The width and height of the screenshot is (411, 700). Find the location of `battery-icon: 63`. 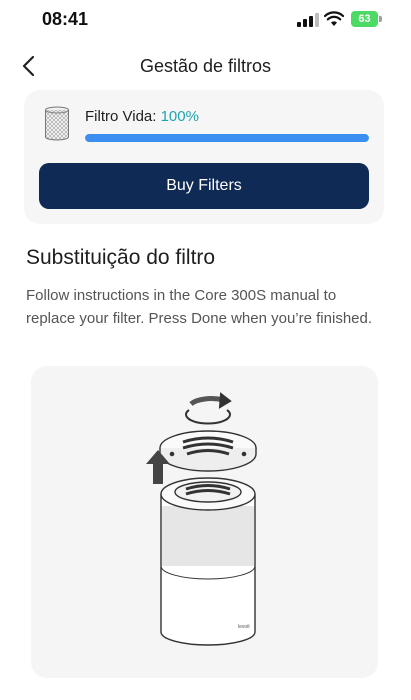

battery-icon: 63 is located at coordinates (364, 19).